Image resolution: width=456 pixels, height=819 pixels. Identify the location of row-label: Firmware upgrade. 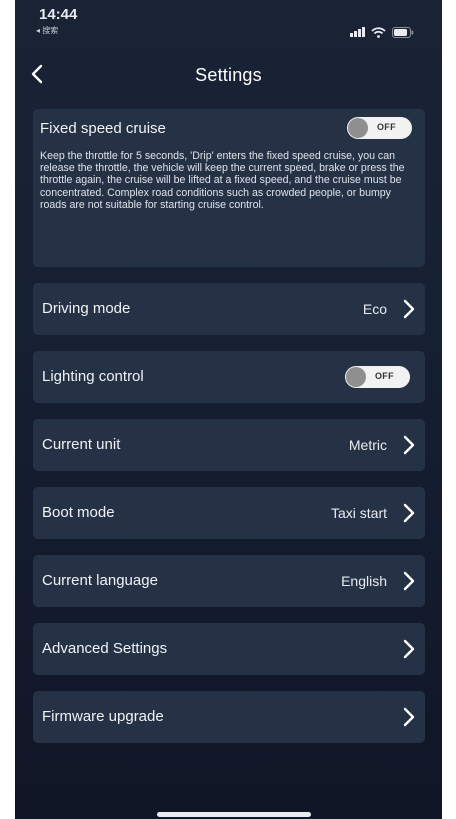
(103, 716).